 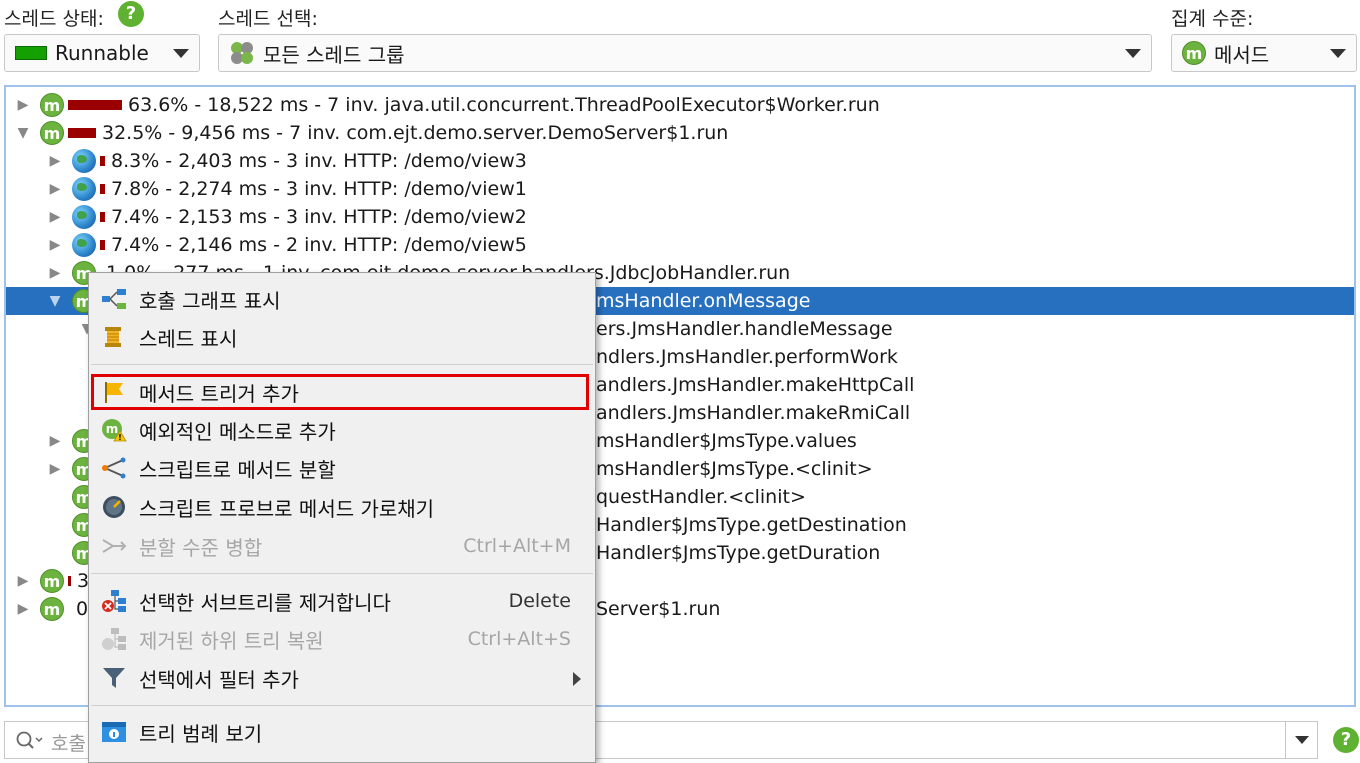 What do you see at coordinates (201, 733) in the screenshot?
I see `menu-item-label: 트리 범례 보기` at bounding box center [201, 733].